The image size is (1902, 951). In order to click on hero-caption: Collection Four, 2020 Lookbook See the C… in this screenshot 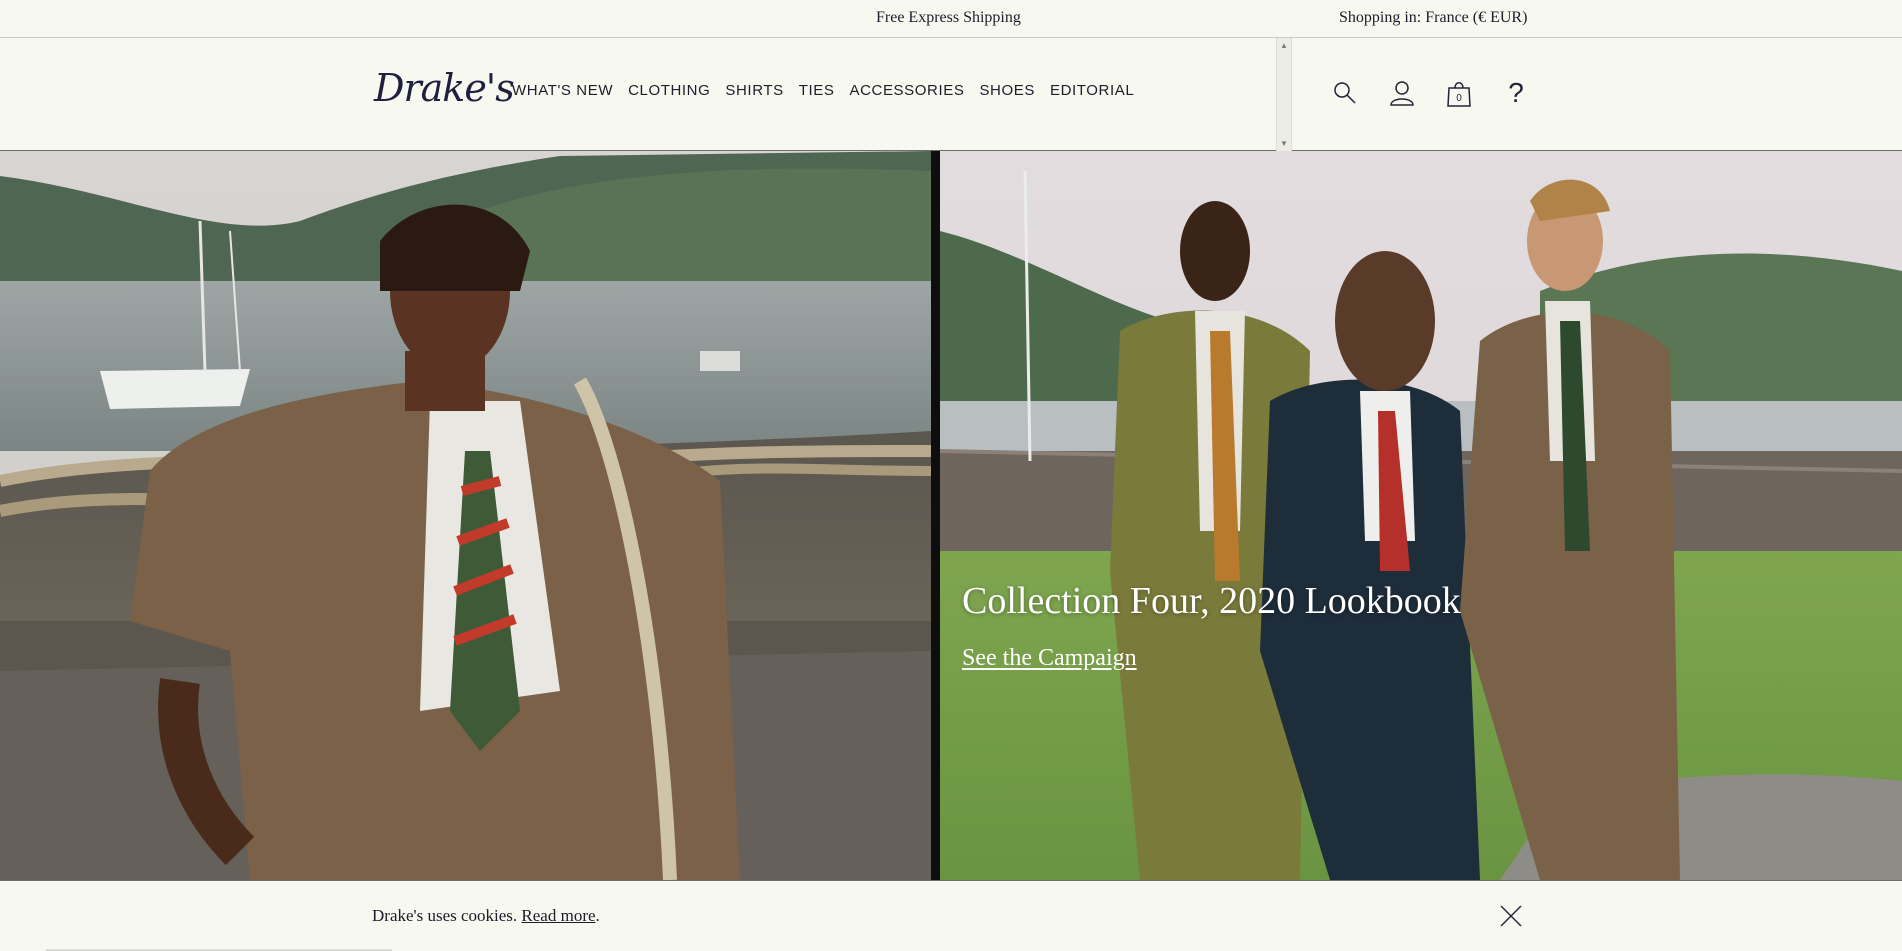, I will do `click(1211, 625)`.